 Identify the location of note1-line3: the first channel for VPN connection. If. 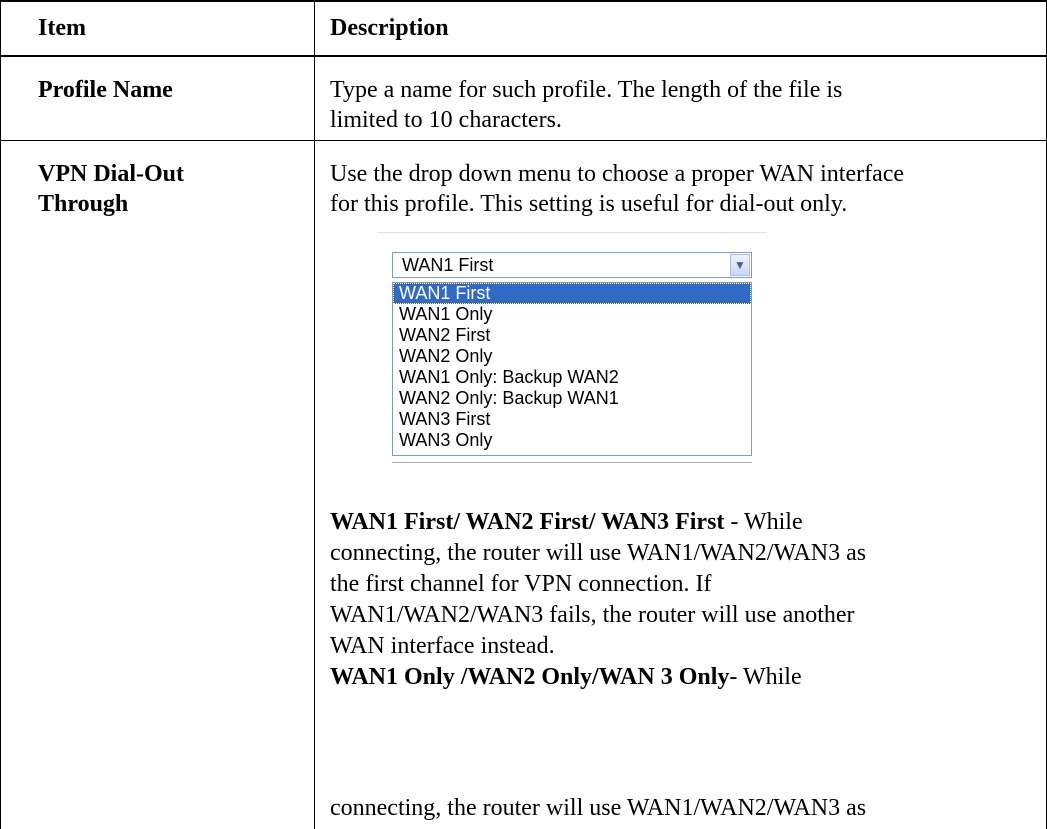
(521, 584).